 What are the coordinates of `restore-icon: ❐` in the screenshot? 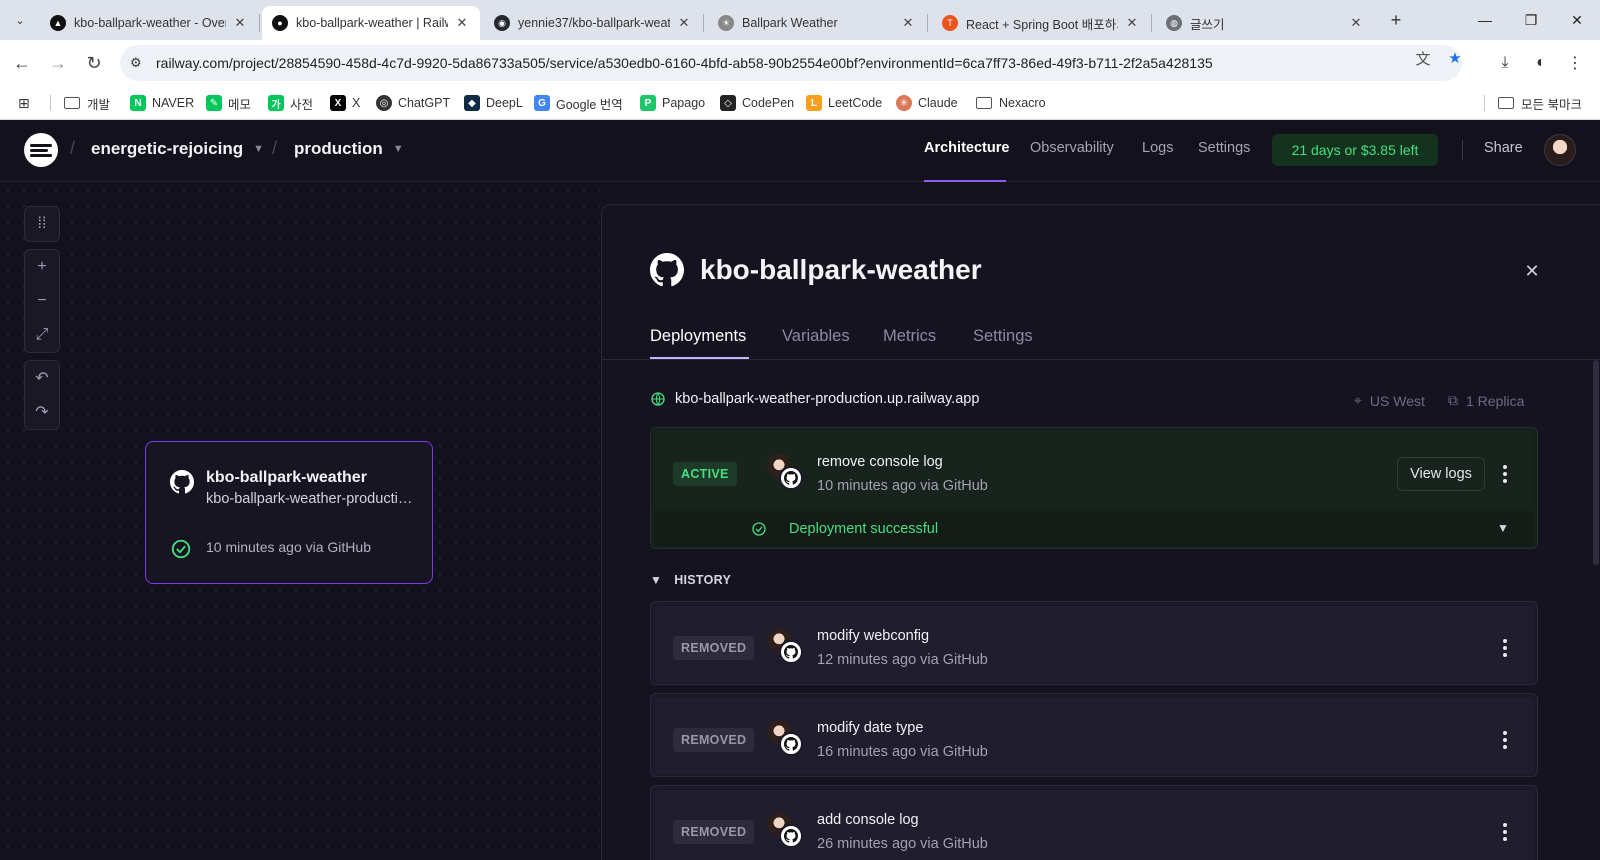 It's located at (1531, 20).